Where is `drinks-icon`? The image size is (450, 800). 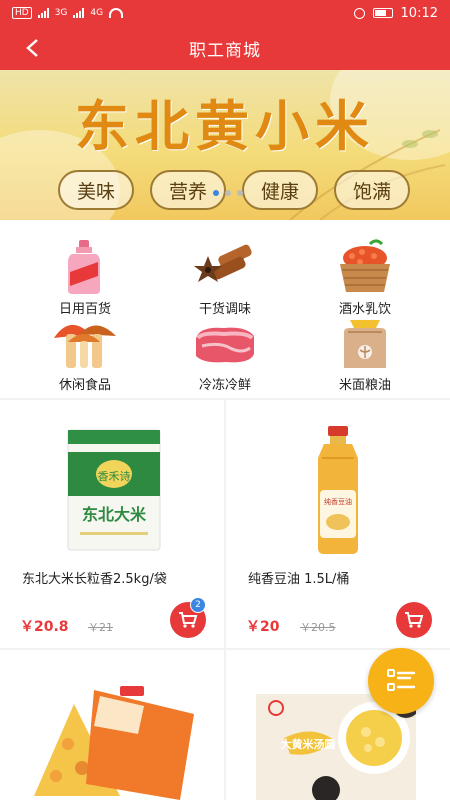 drinks-icon is located at coordinates (365, 265).